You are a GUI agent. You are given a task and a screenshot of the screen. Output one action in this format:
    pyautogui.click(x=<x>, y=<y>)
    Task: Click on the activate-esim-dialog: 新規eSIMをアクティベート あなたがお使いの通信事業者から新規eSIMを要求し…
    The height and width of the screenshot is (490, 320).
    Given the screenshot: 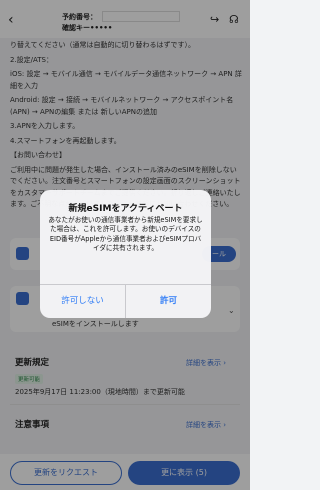 What is the action you would take?
    pyautogui.click(x=125, y=254)
    